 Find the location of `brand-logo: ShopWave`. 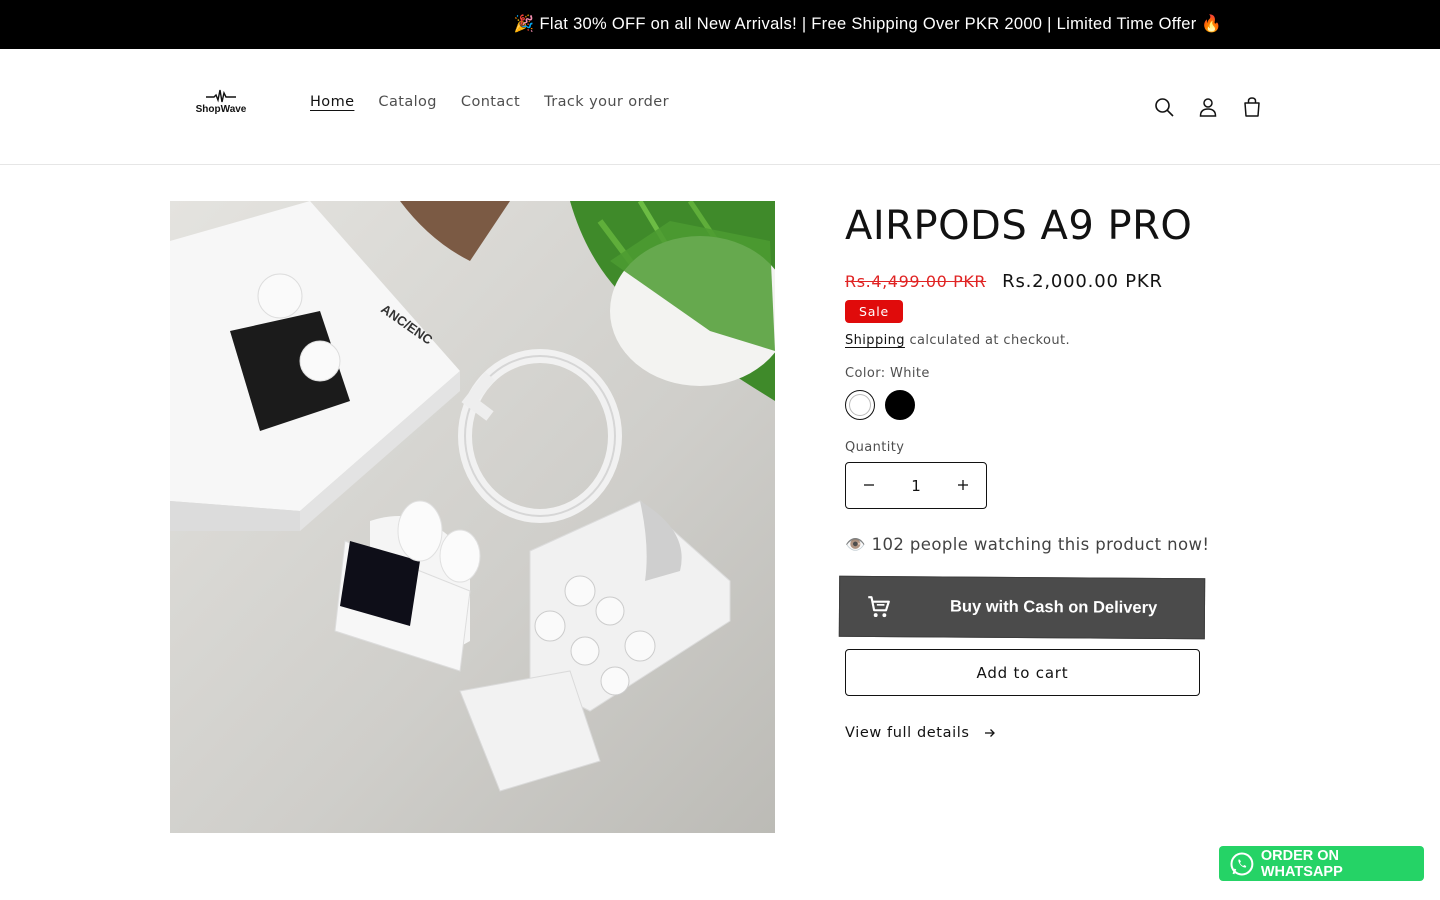

brand-logo: ShopWave is located at coordinates (221, 104).